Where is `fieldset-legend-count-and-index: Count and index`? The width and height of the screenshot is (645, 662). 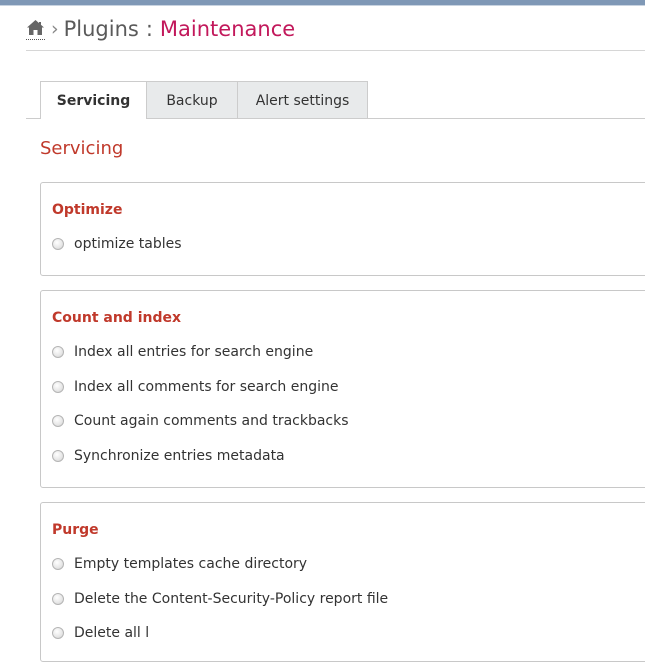 fieldset-legend-count-and-index: Count and index is located at coordinates (117, 318).